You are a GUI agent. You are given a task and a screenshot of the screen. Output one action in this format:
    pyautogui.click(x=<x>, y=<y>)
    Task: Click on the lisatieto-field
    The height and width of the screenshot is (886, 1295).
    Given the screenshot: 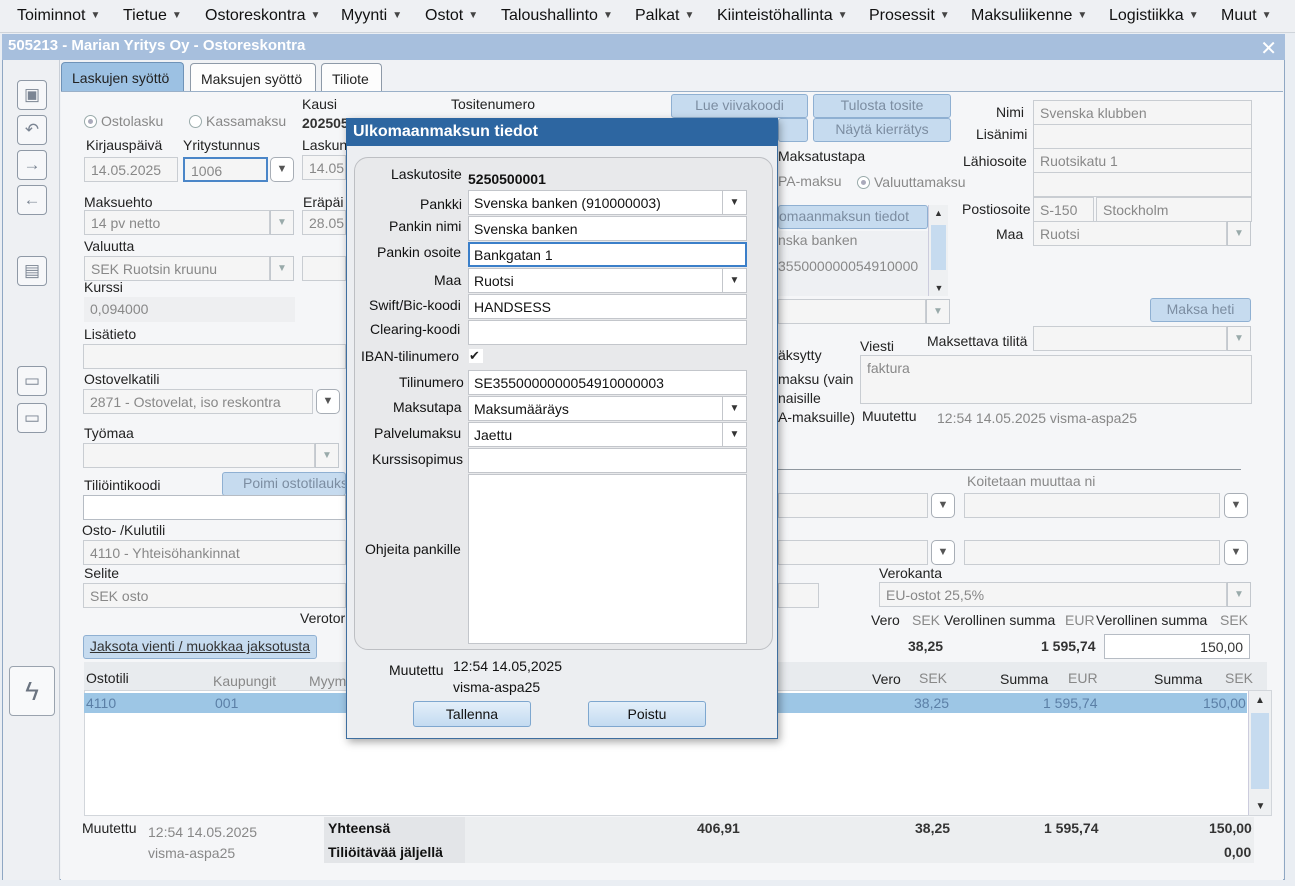 What is the action you would take?
    pyautogui.click(x=214, y=356)
    